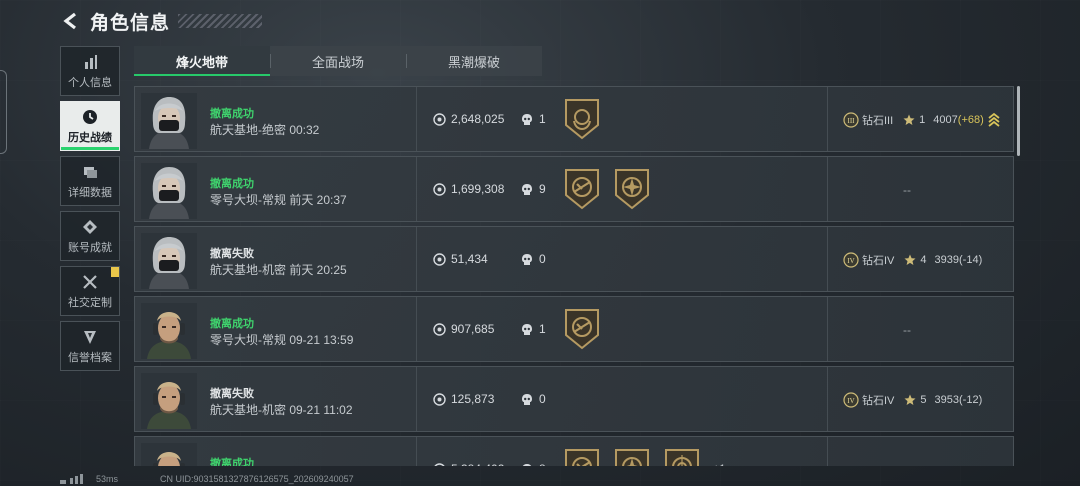  What do you see at coordinates (90, 71) in the screenshot?
I see `nav-item-0: 个人信息` at bounding box center [90, 71].